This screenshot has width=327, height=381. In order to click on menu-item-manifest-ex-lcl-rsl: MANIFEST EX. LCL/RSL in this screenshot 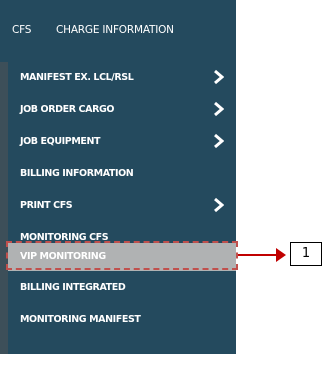, I will do `click(122, 78)`.